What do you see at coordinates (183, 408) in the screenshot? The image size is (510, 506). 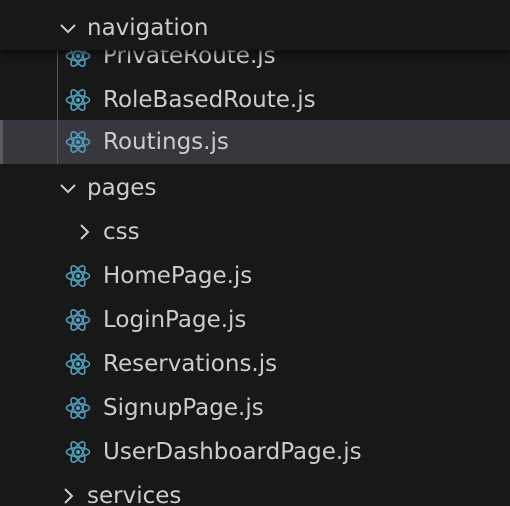 I see `file-label: SignupPage.js` at bounding box center [183, 408].